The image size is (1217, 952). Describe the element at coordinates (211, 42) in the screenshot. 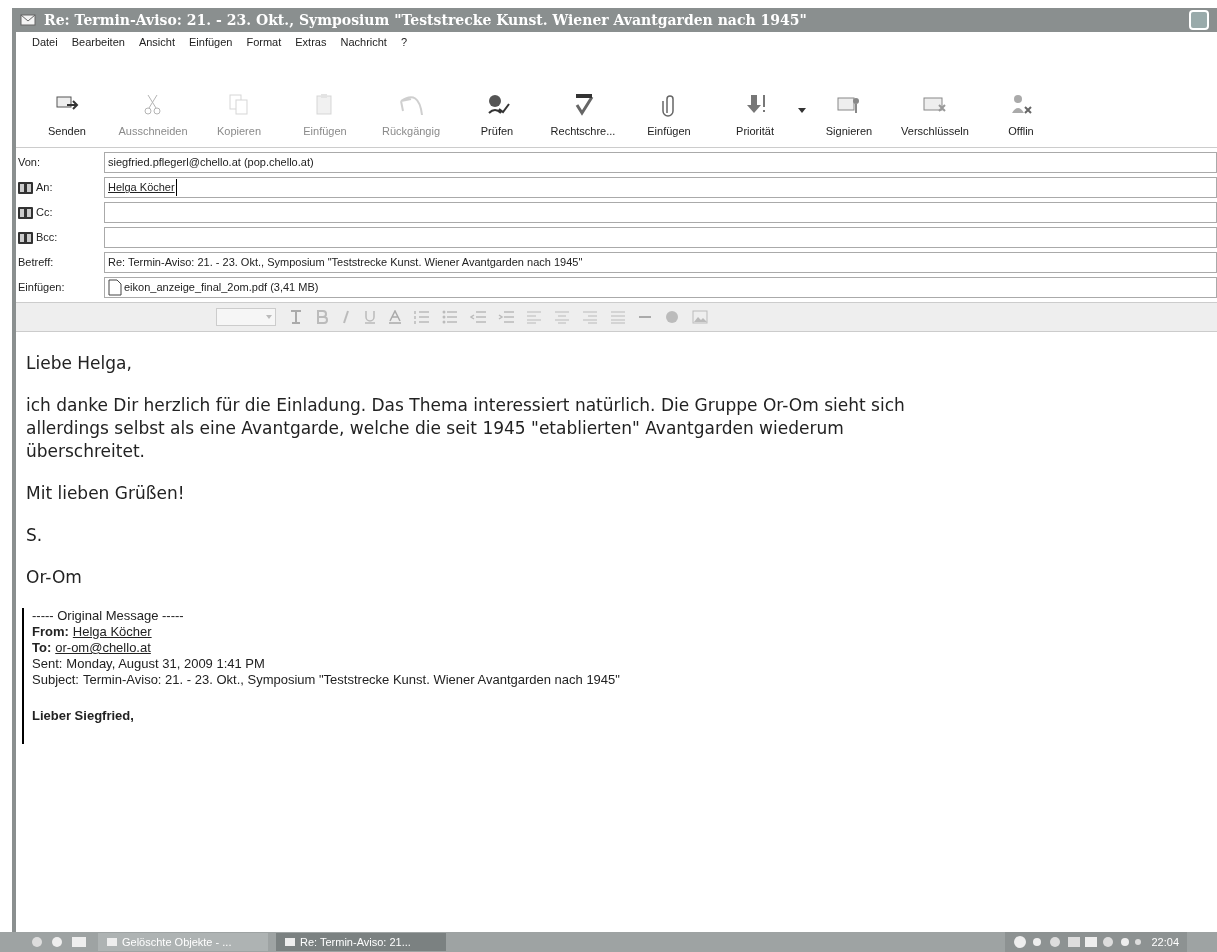

I see `menu-item: Einfügen` at that location.